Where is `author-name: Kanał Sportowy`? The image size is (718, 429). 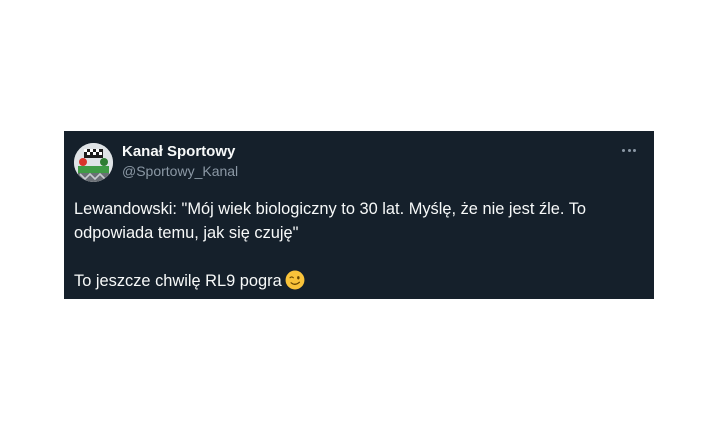 author-name: Kanał Sportowy is located at coordinates (178, 151).